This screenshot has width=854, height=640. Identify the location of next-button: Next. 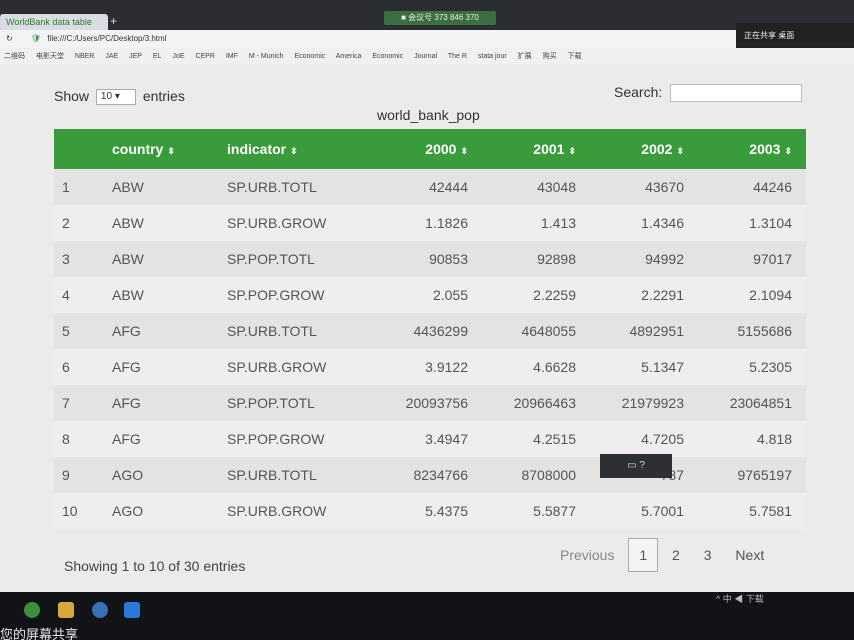
(749, 555).